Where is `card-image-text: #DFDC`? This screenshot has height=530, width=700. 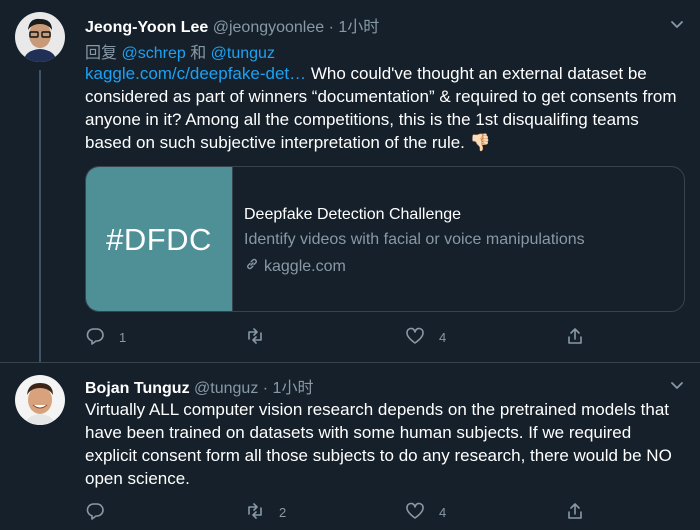
card-image-text: #DFDC is located at coordinates (159, 239).